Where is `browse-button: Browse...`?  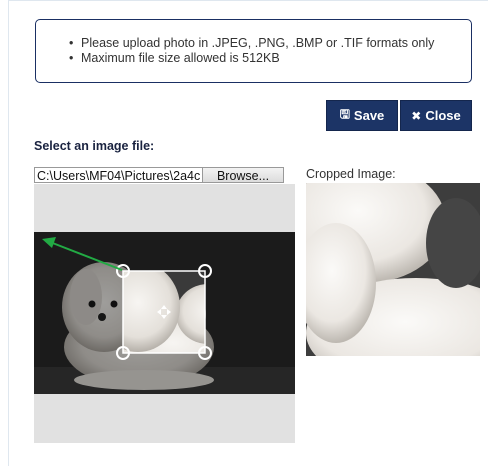 browse-button: Browse... is located at coordinates (243, 175).